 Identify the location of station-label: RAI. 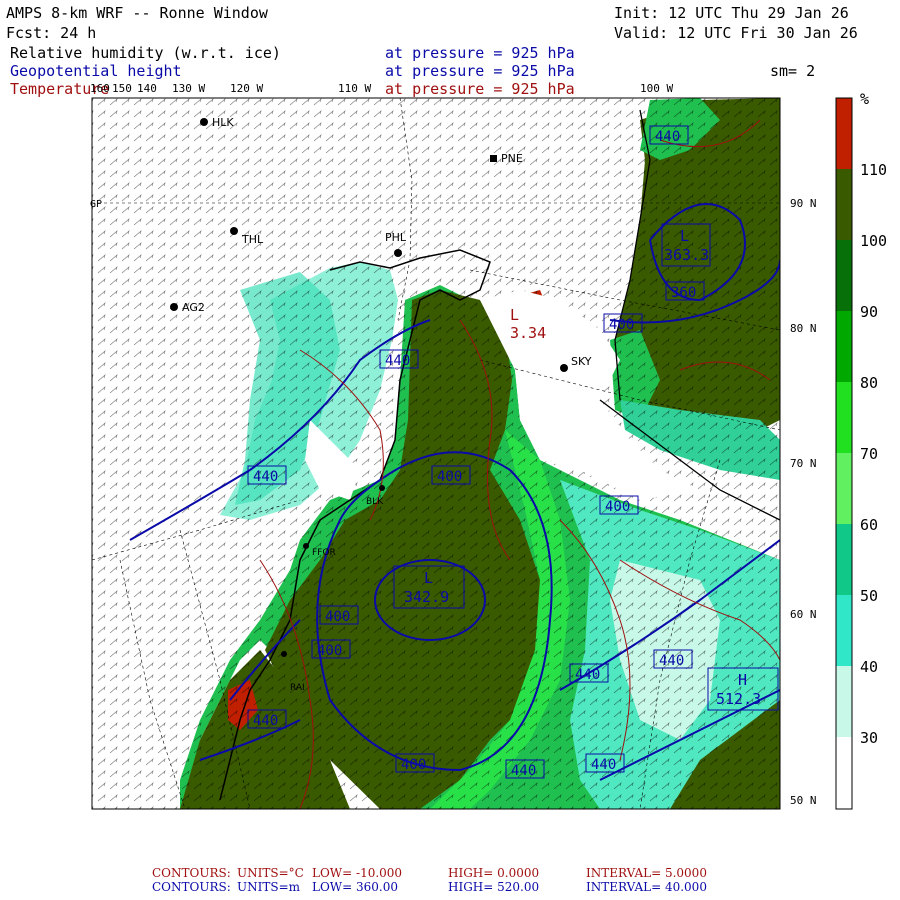
(297, 688).